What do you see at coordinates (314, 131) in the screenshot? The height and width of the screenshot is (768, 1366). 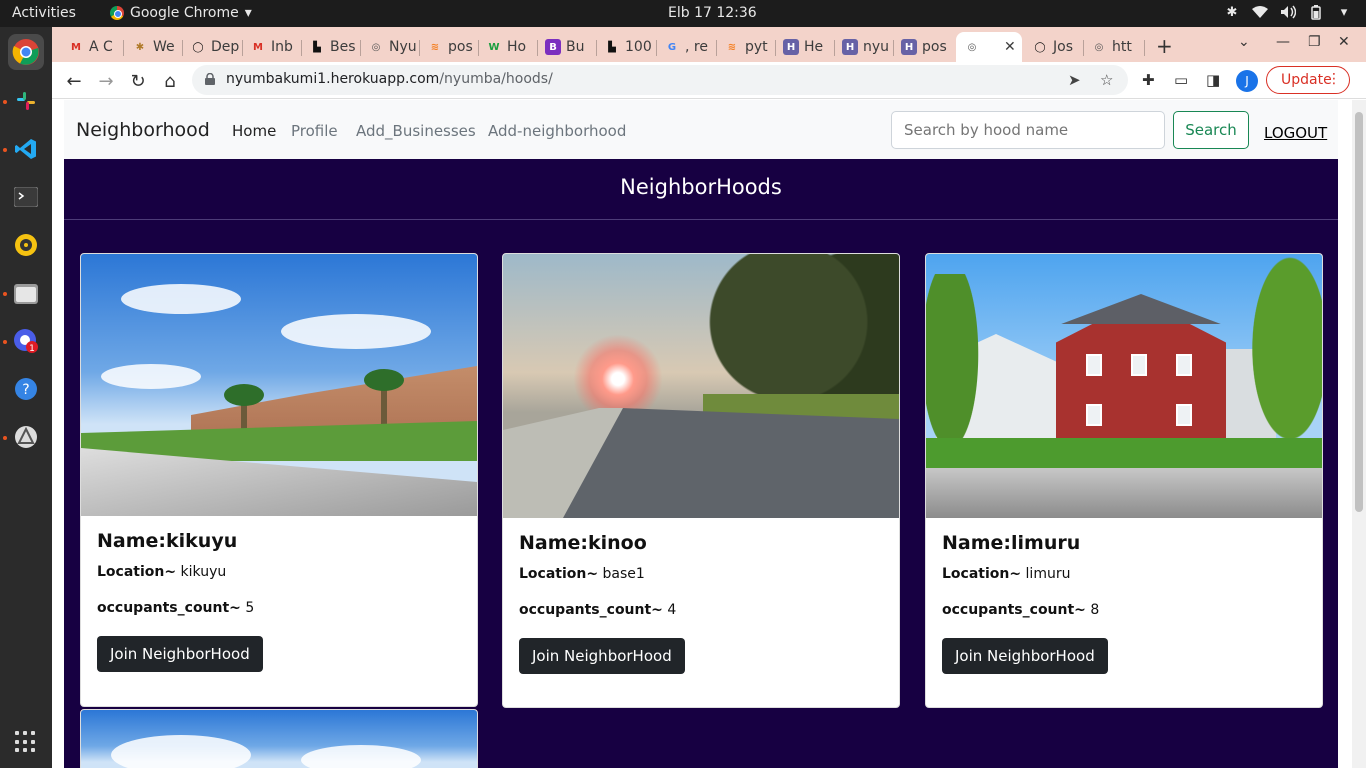 I see `nav-profile-link: Profile` at bounding box center [314, 131].